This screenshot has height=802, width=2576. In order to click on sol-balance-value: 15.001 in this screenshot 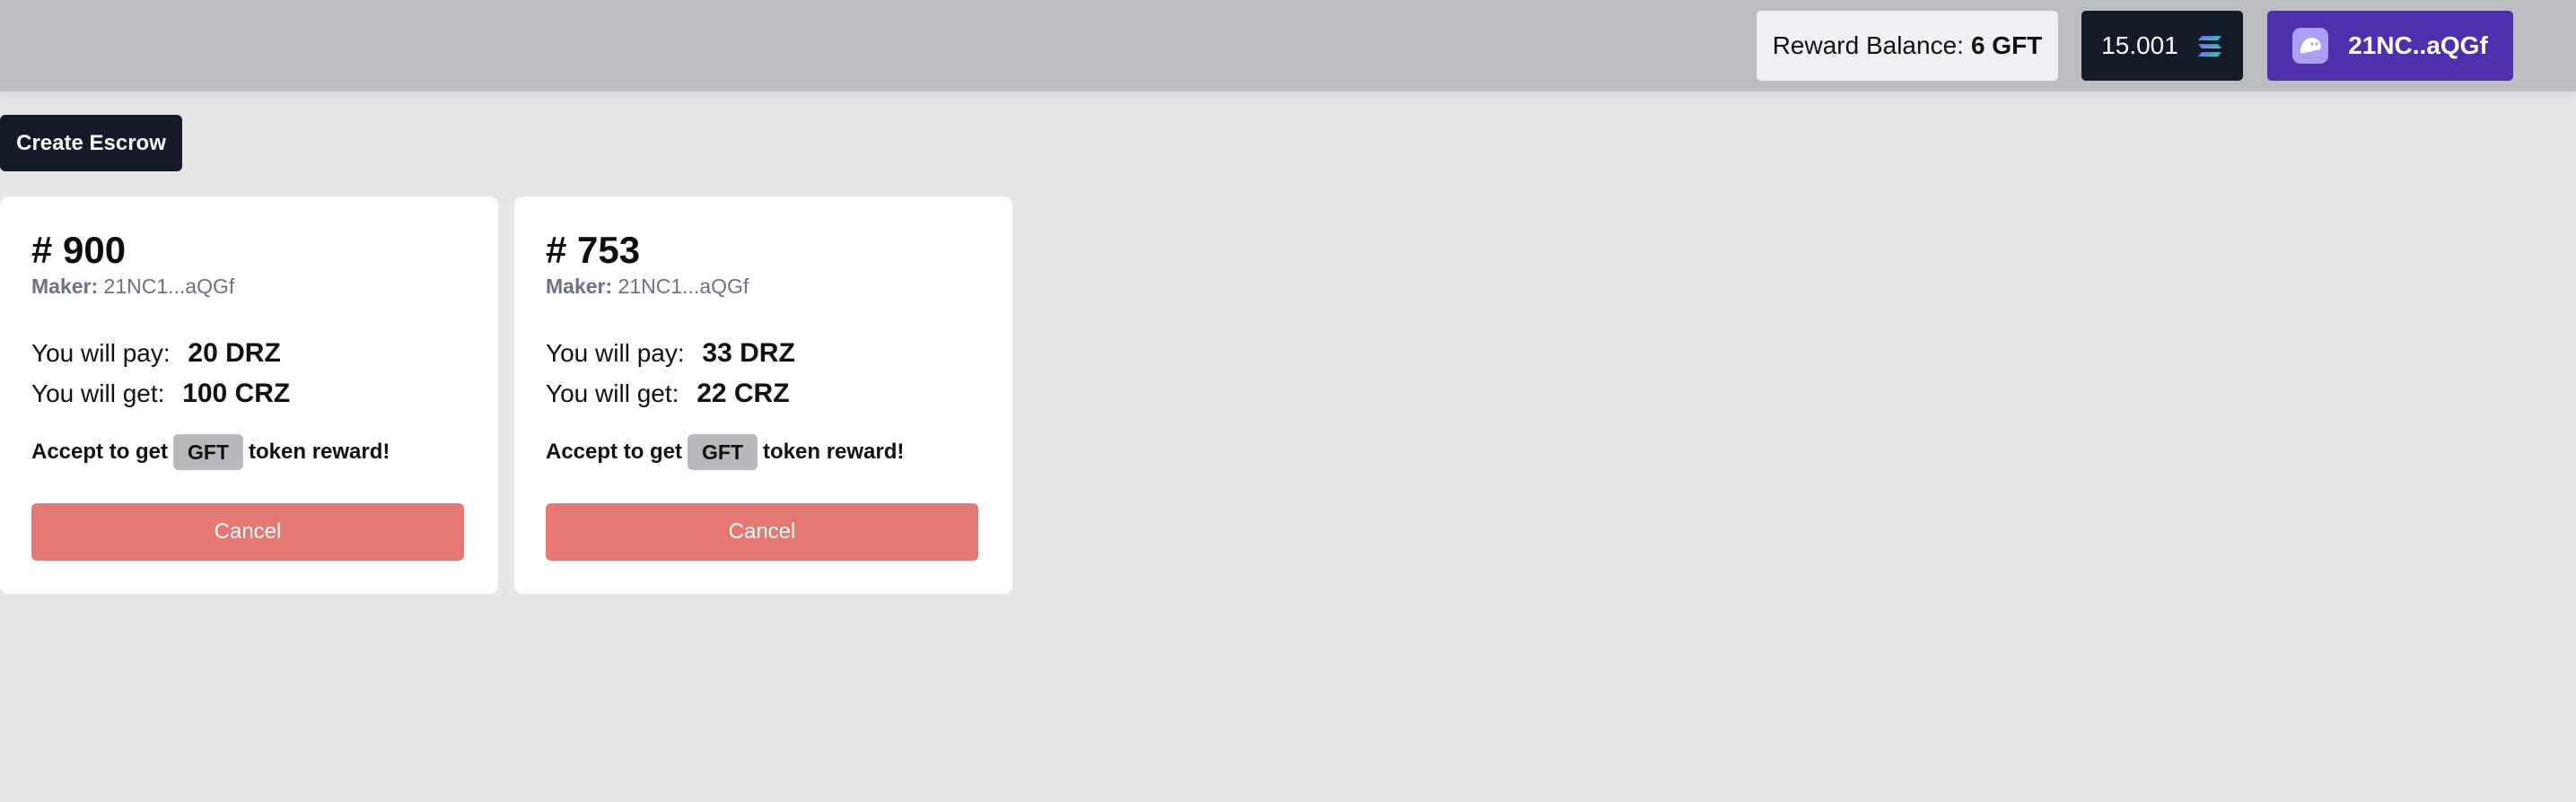, I will do `click(2139, 45)`.